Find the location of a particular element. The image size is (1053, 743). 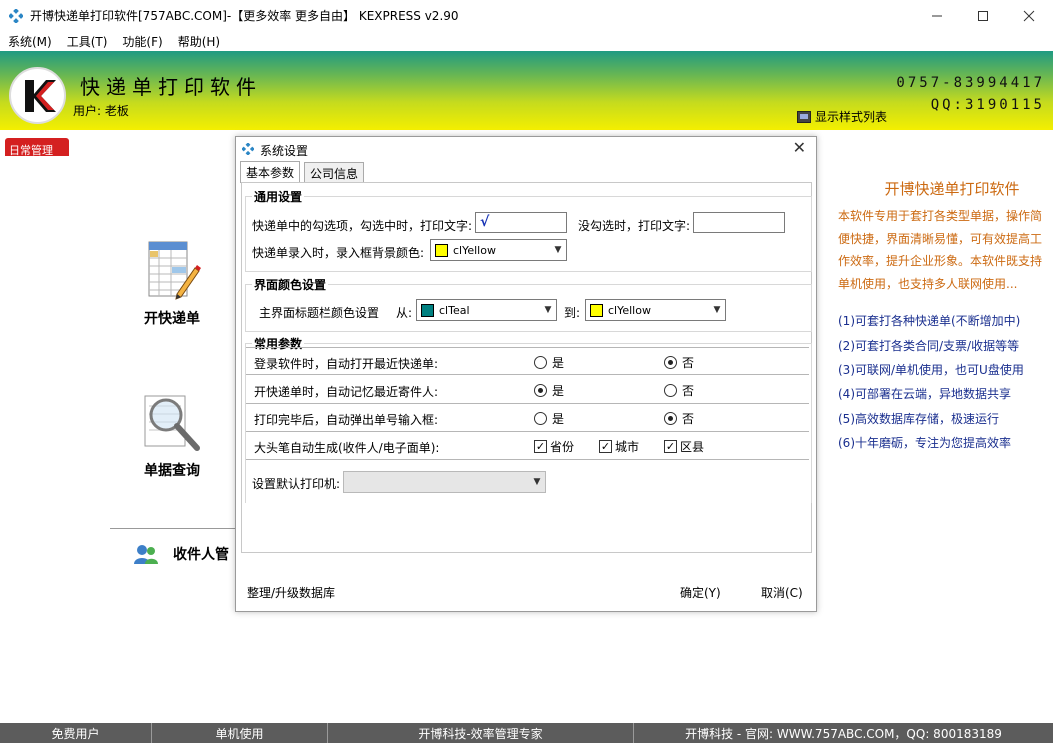

bg-color-select: clYellow ▼ is located at coordinates (498, 250).